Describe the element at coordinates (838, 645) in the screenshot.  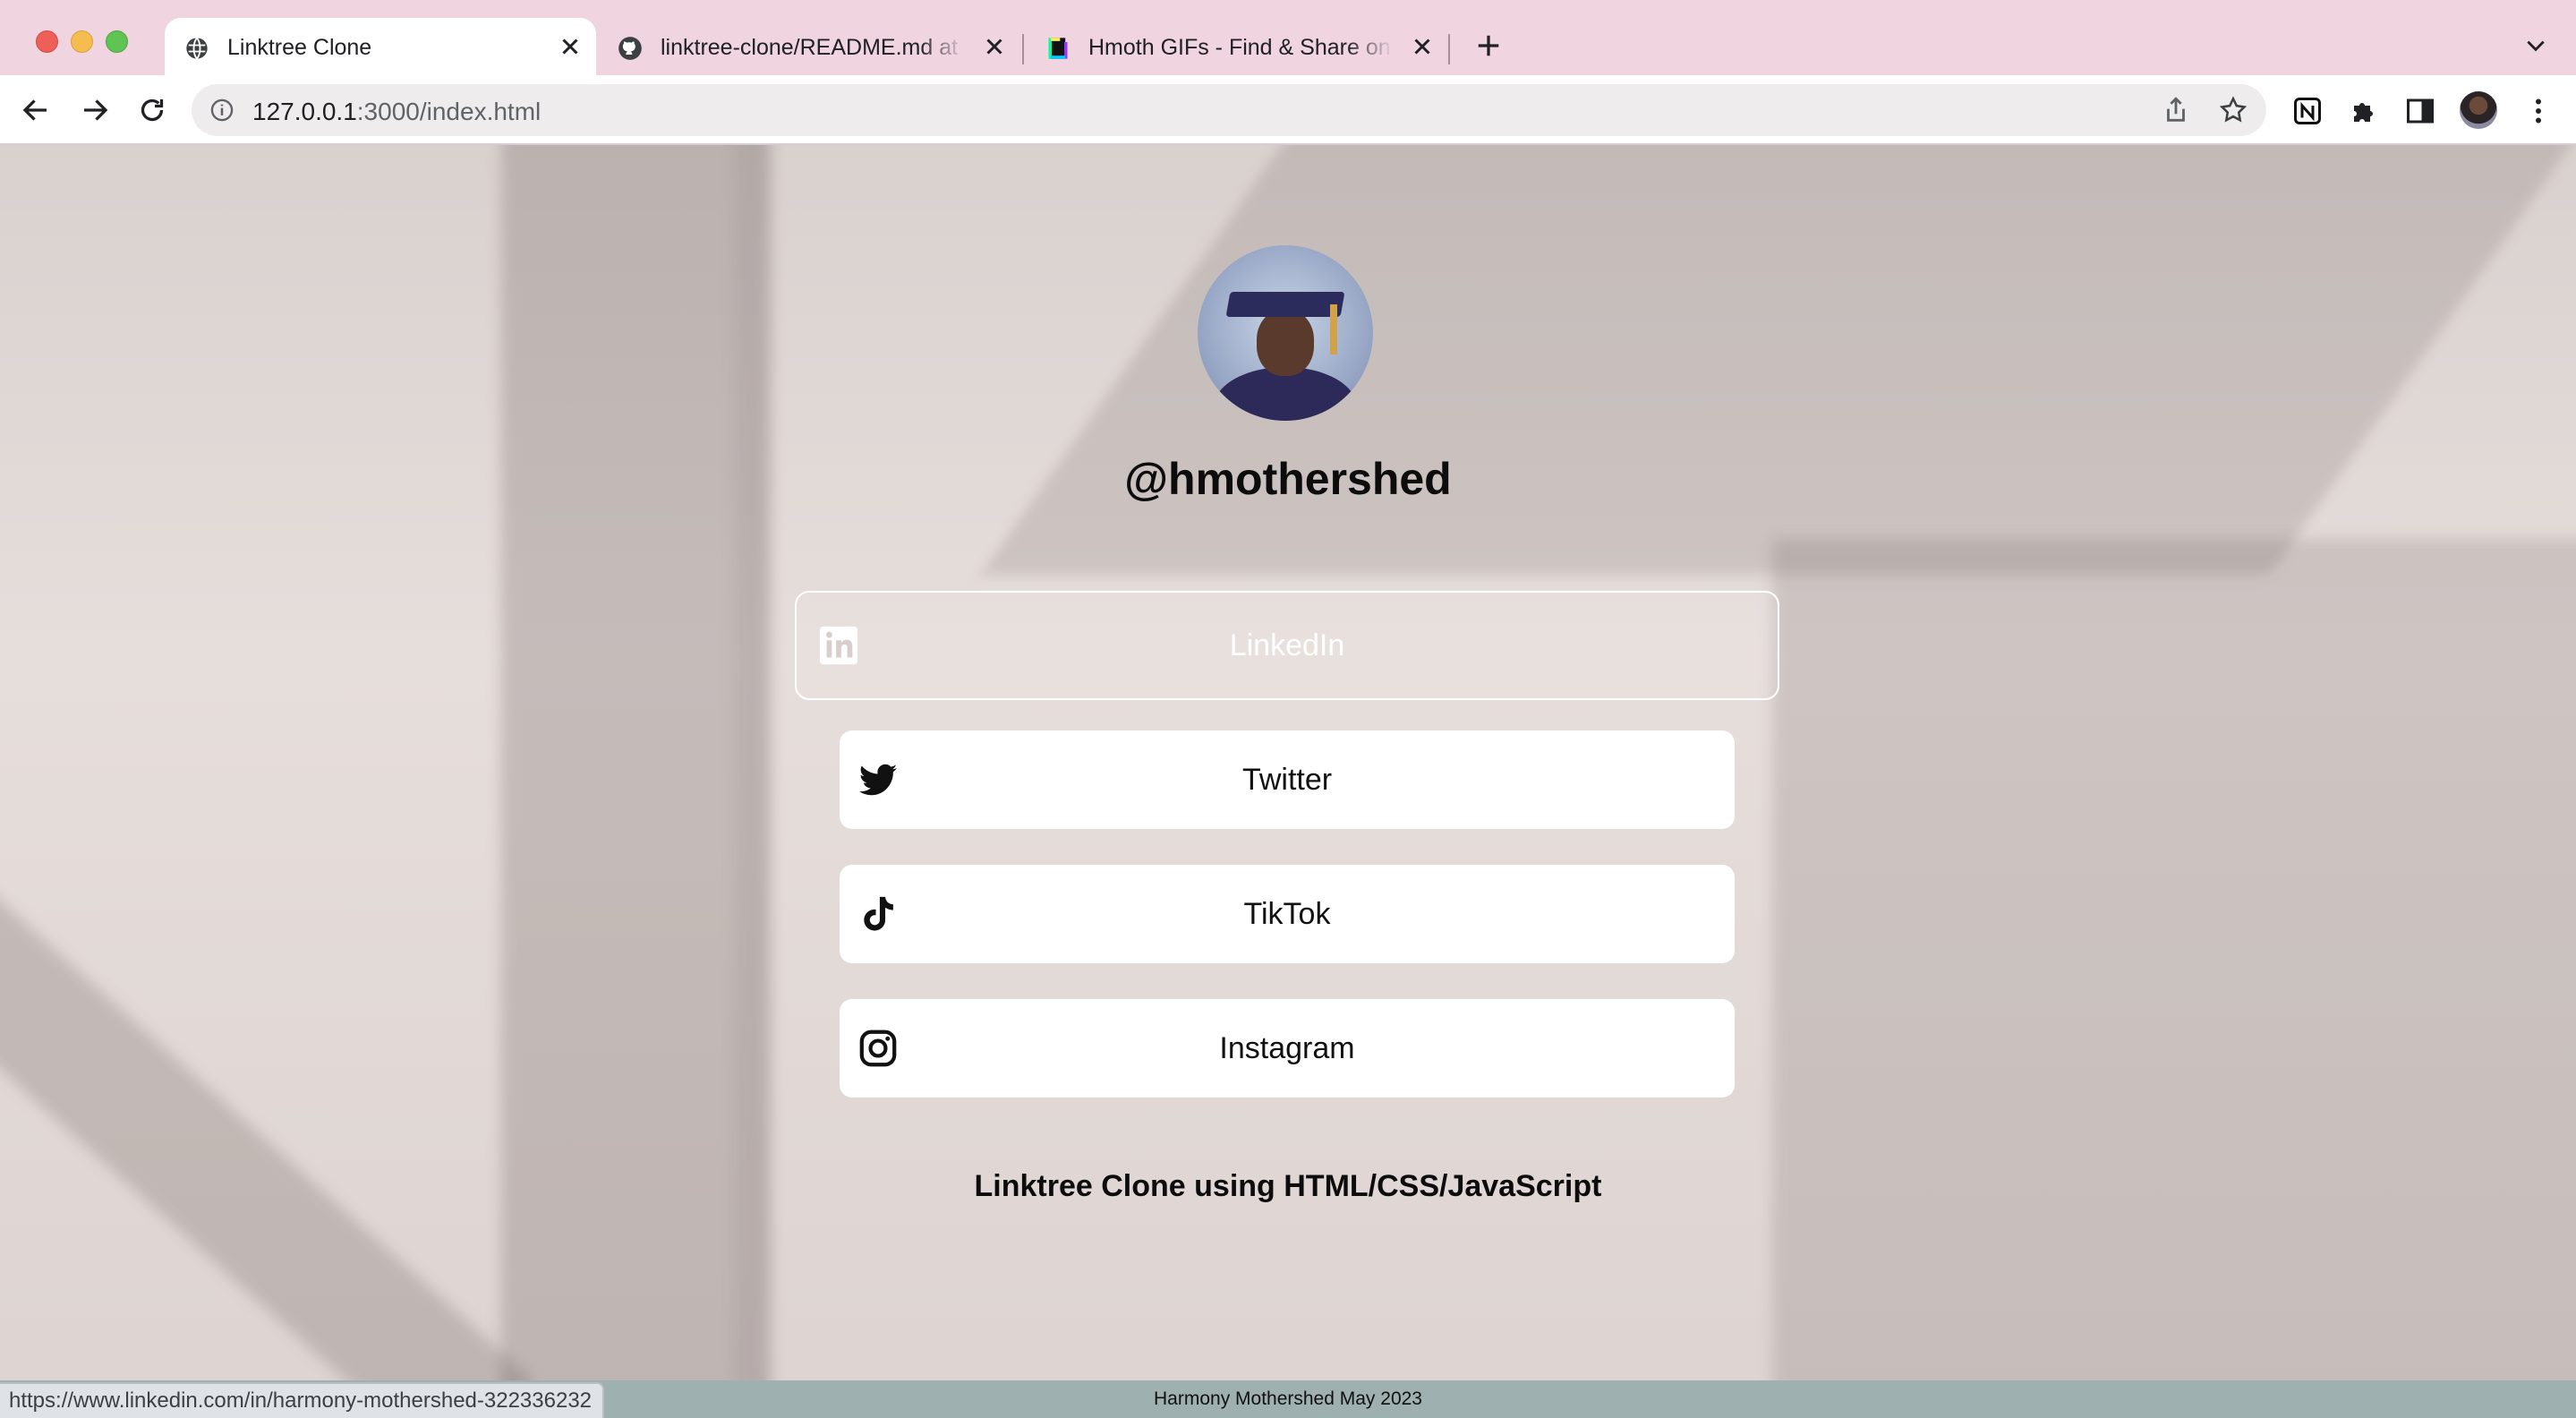
I see `linkedin-icon` at that location.